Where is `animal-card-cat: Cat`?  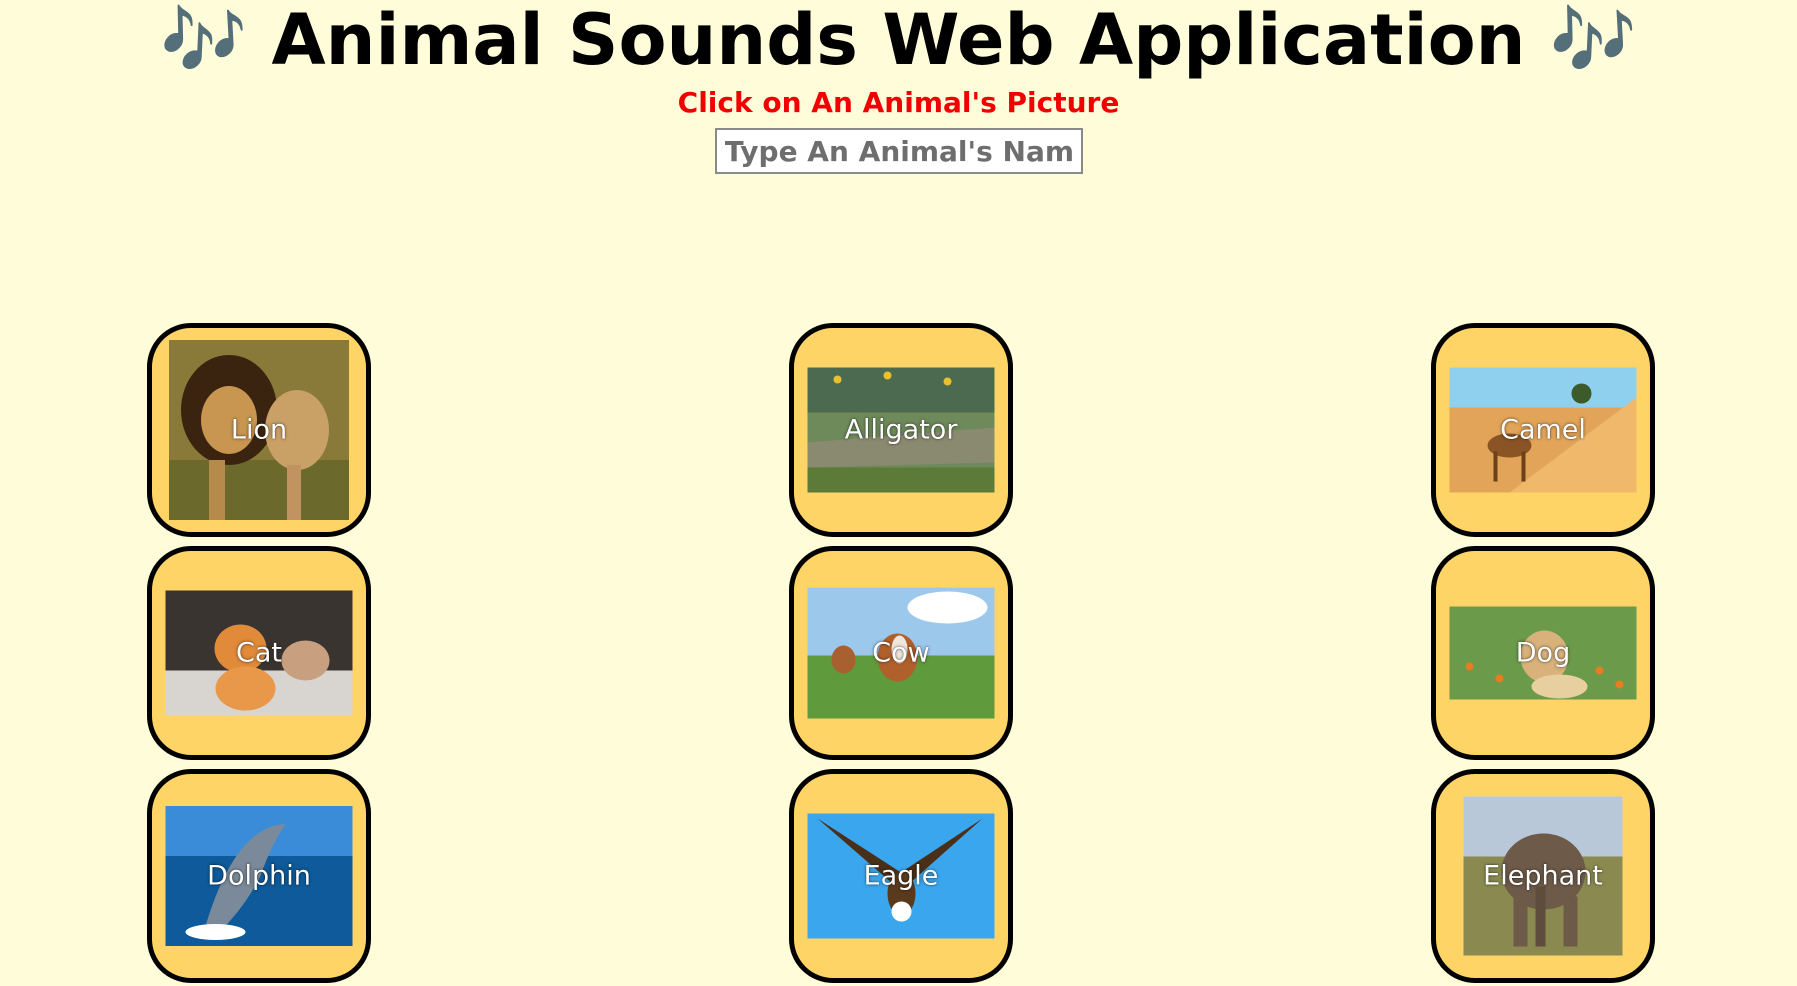
animal-card-cat: Cat is located at coordinates (259, 653).